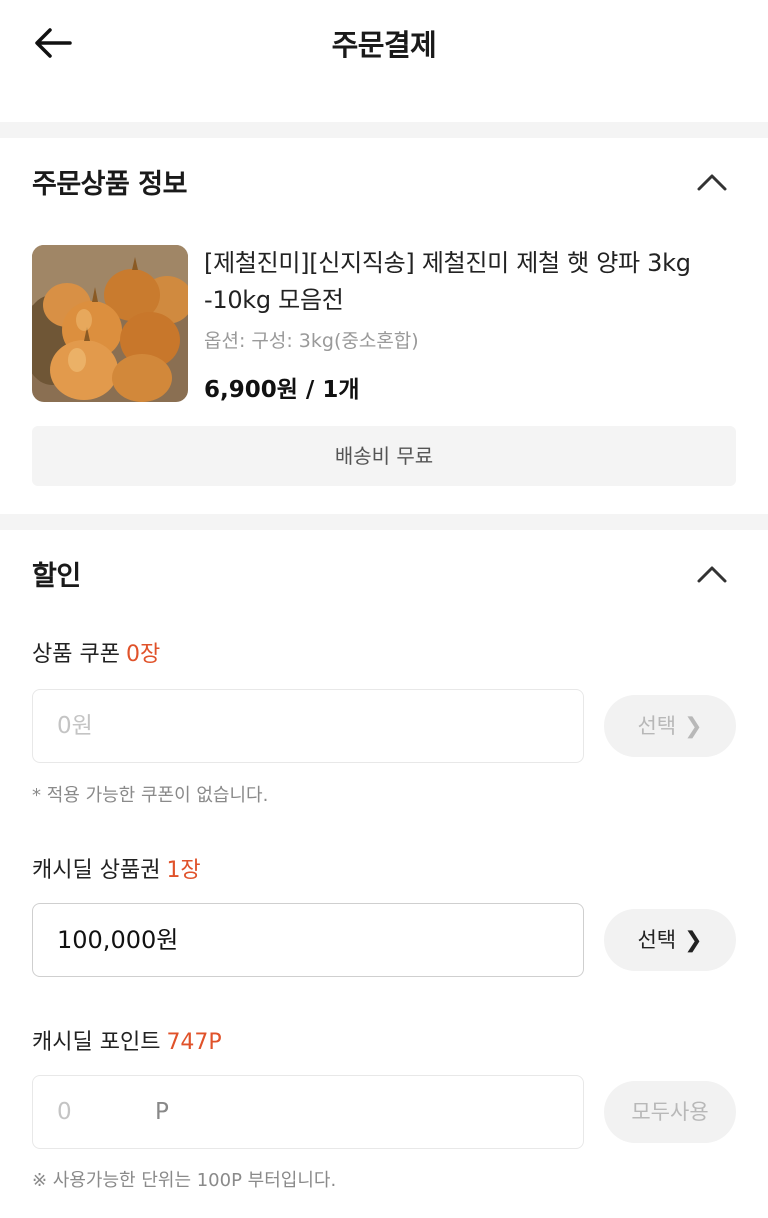  I want to click on order-section-title: 주문상품 정보, so click(109, 184).